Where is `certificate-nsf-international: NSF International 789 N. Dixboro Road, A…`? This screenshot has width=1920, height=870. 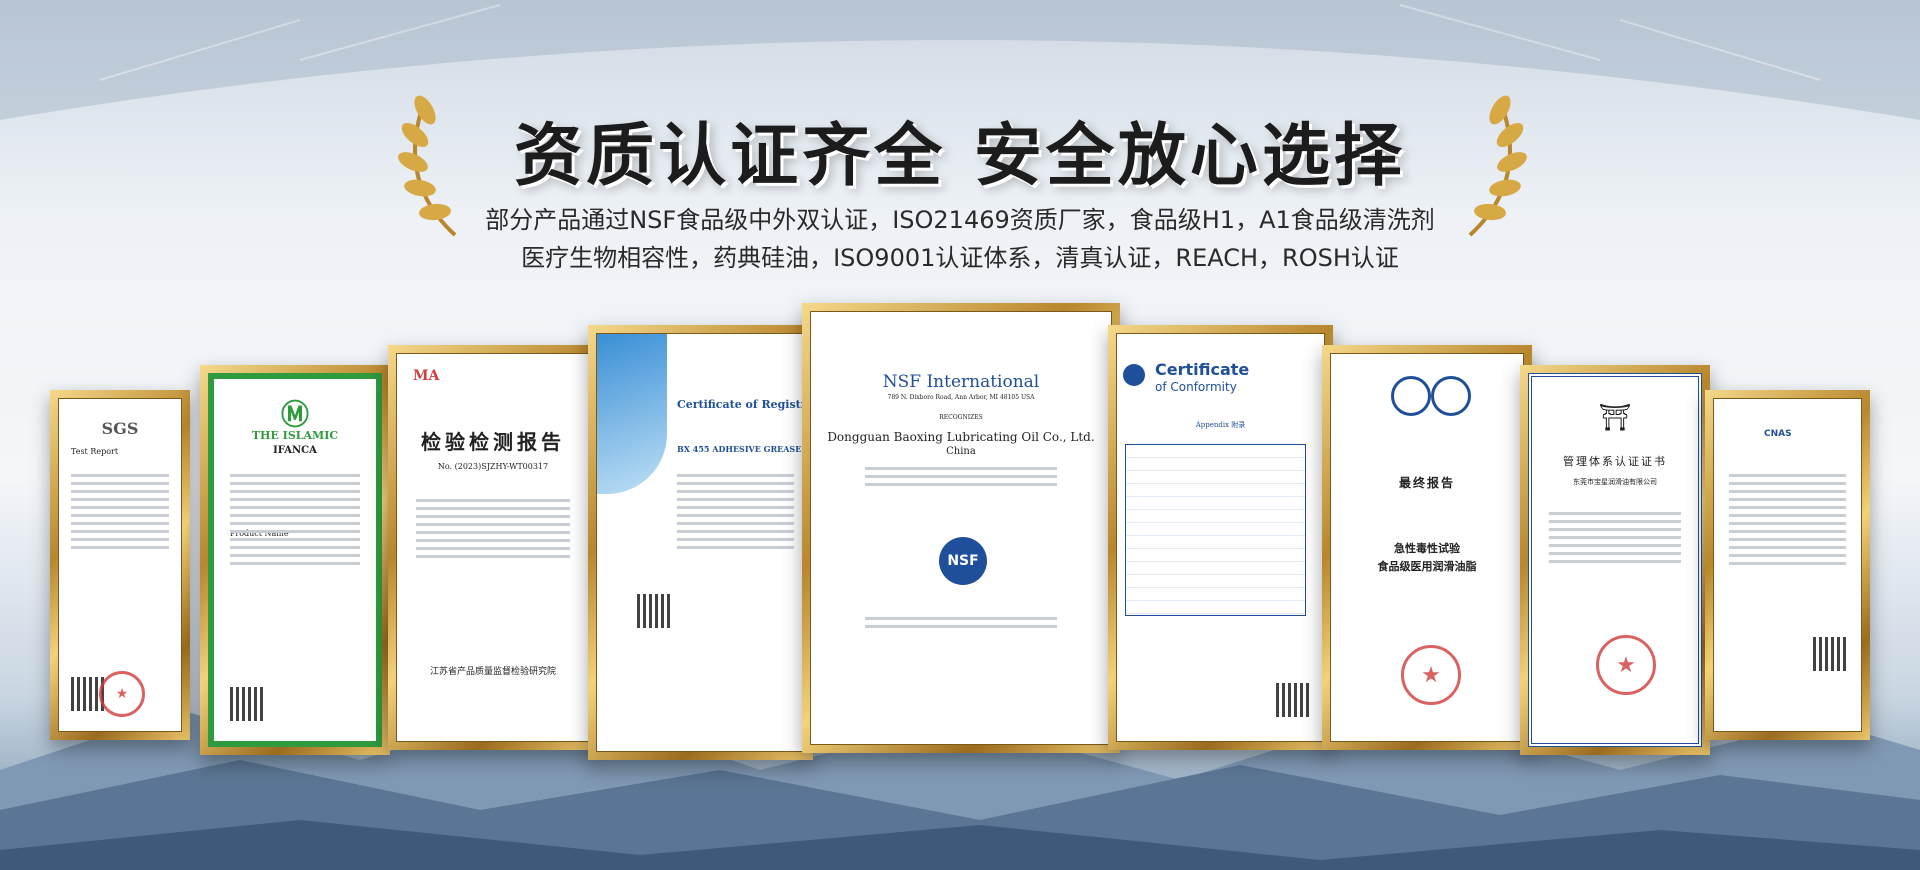
certificate-nsf-international: NSF International 789 N. Dixboro Road, A… is located at coordinates (961, 528).